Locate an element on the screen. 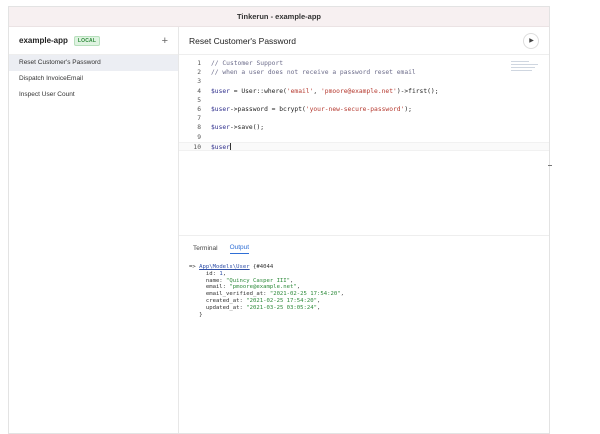 This screenshot has width=600, height=434. sidebar-header: example-app LOCAL + is located at coordinates (93, 41).